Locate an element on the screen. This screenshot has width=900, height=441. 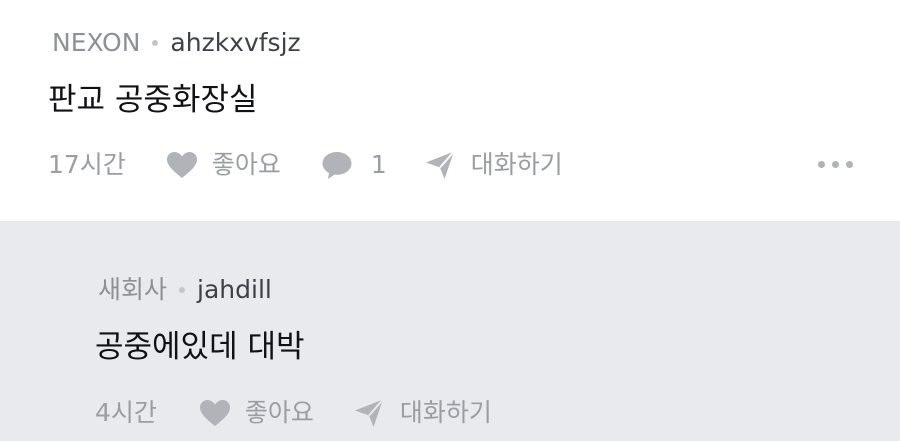
comment-button: 1 is located at coordinates (354, 165).